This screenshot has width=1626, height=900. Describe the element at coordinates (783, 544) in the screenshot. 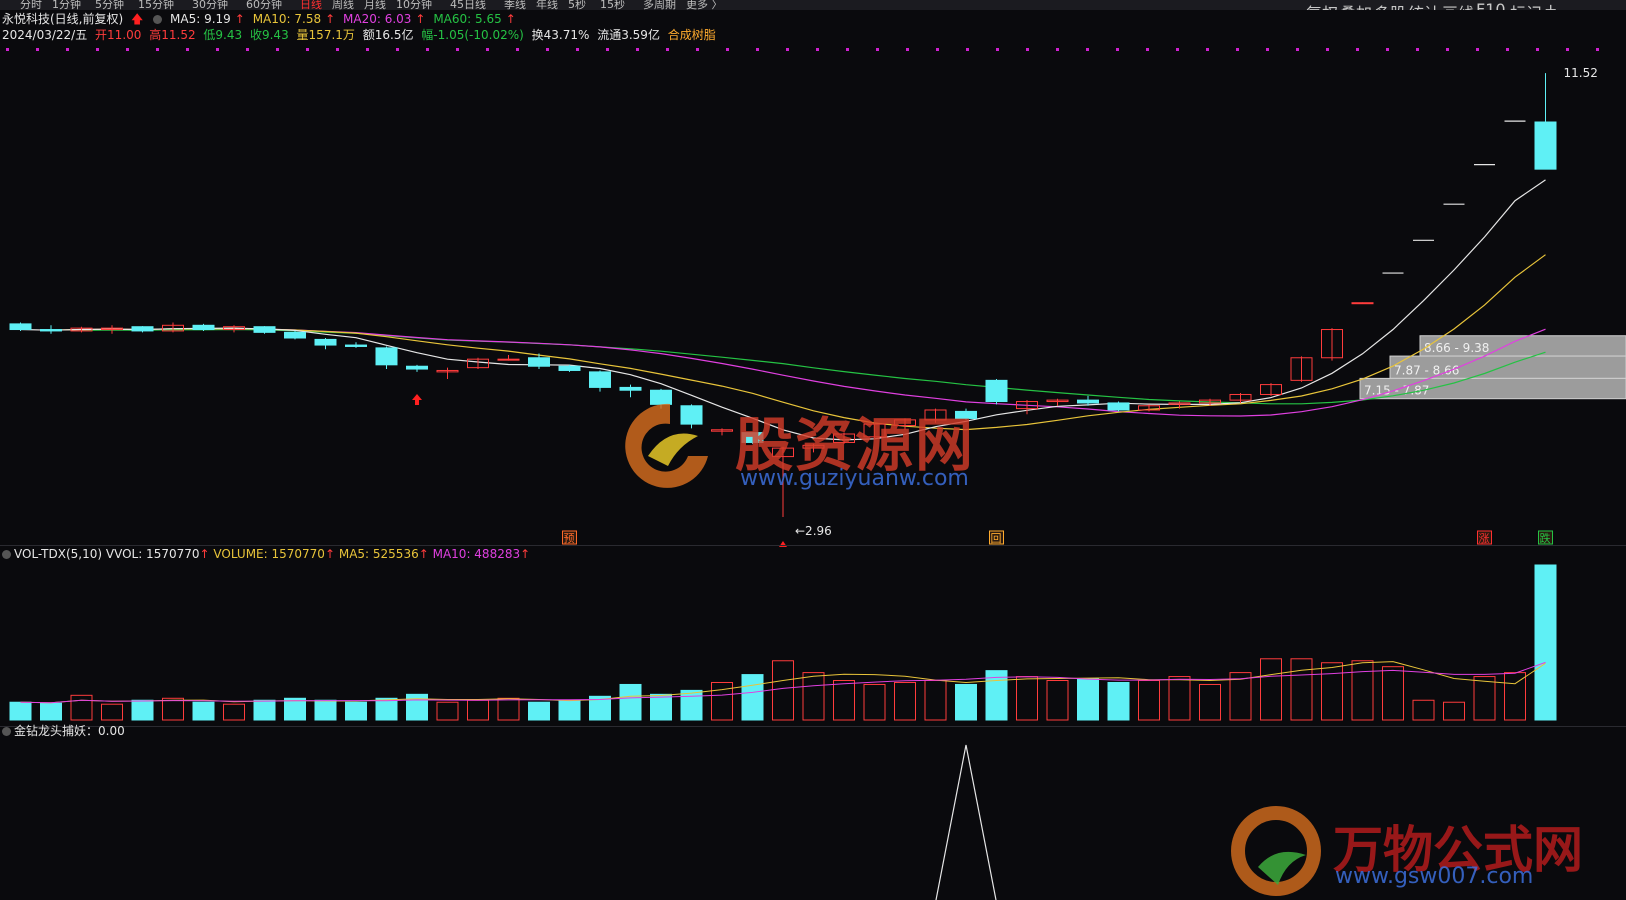

I see `low-arrow-icon` at that location.